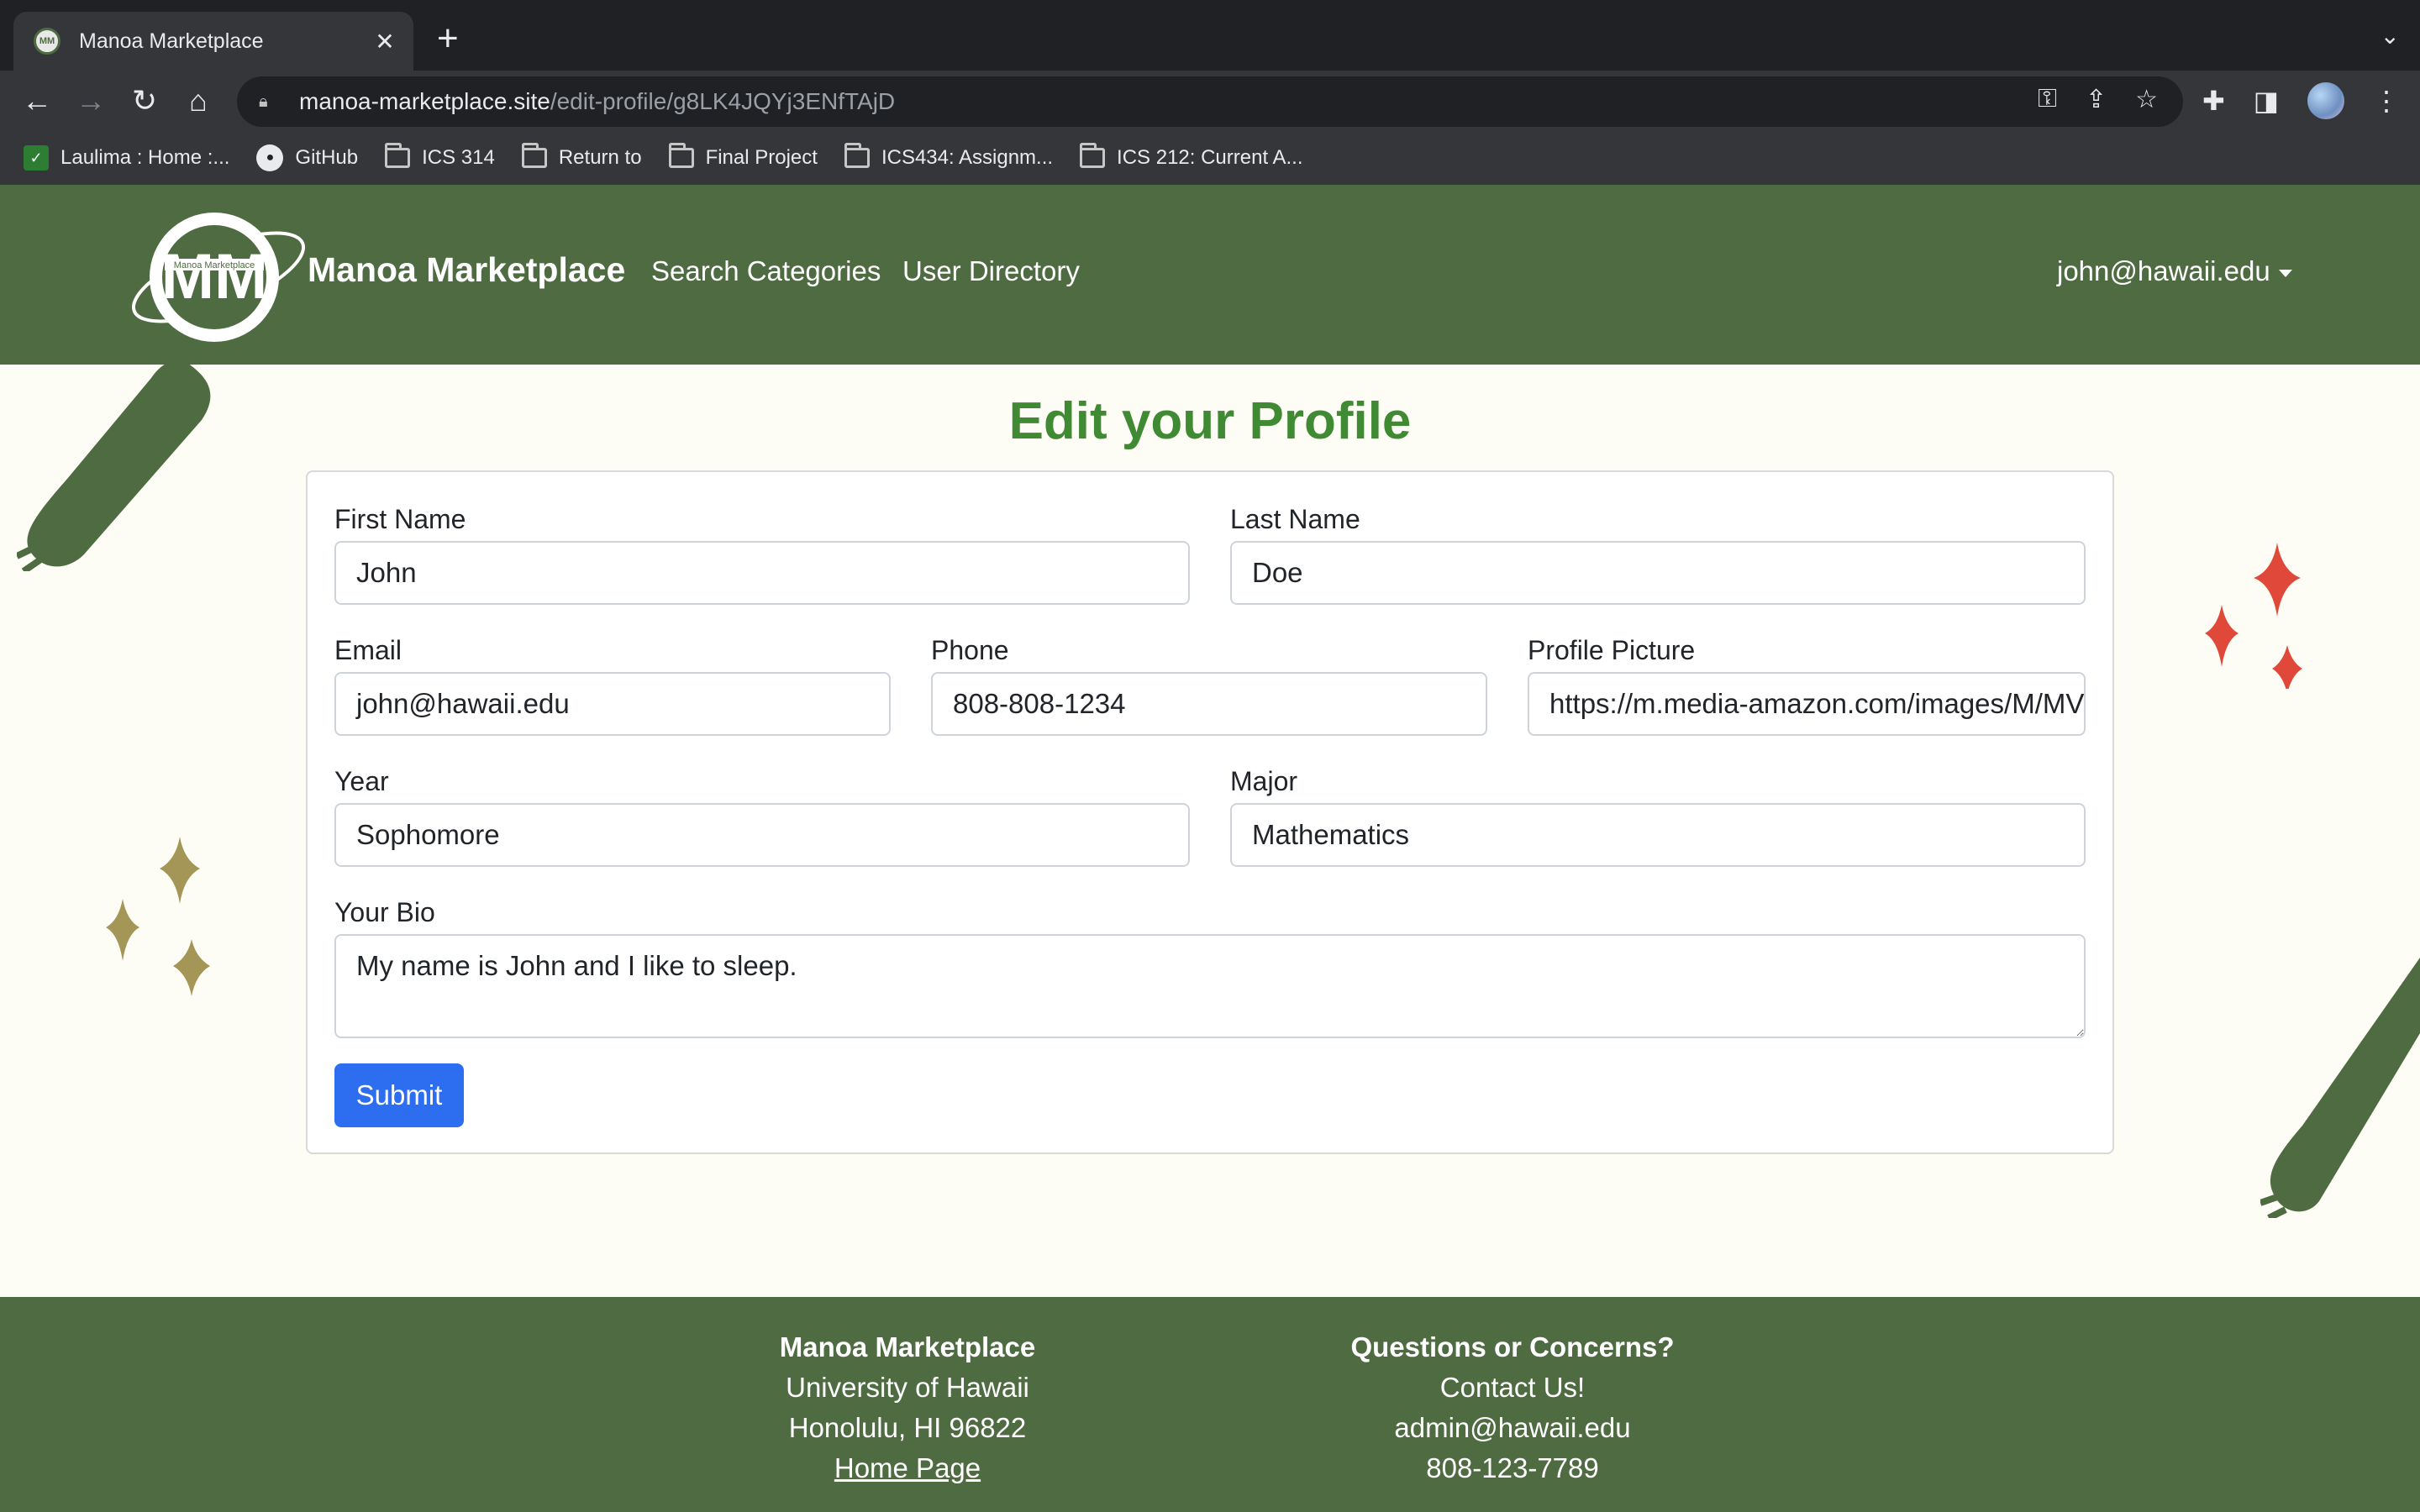 This screenshot has width=2420, height=1512. What do you see at coordinates (762, 157) in the screenshot?
I see `bookmark-label: Final Project` at bounding box center [762, 157].